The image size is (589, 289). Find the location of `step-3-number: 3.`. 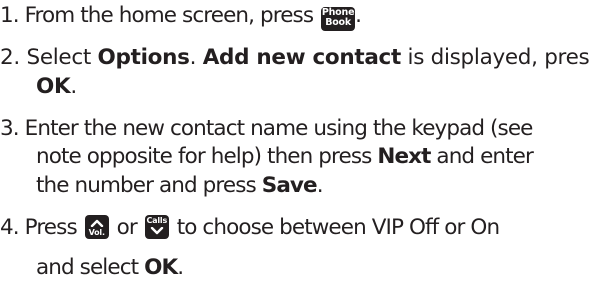

step-3-number: 3. is located at coordinates (10, 128).